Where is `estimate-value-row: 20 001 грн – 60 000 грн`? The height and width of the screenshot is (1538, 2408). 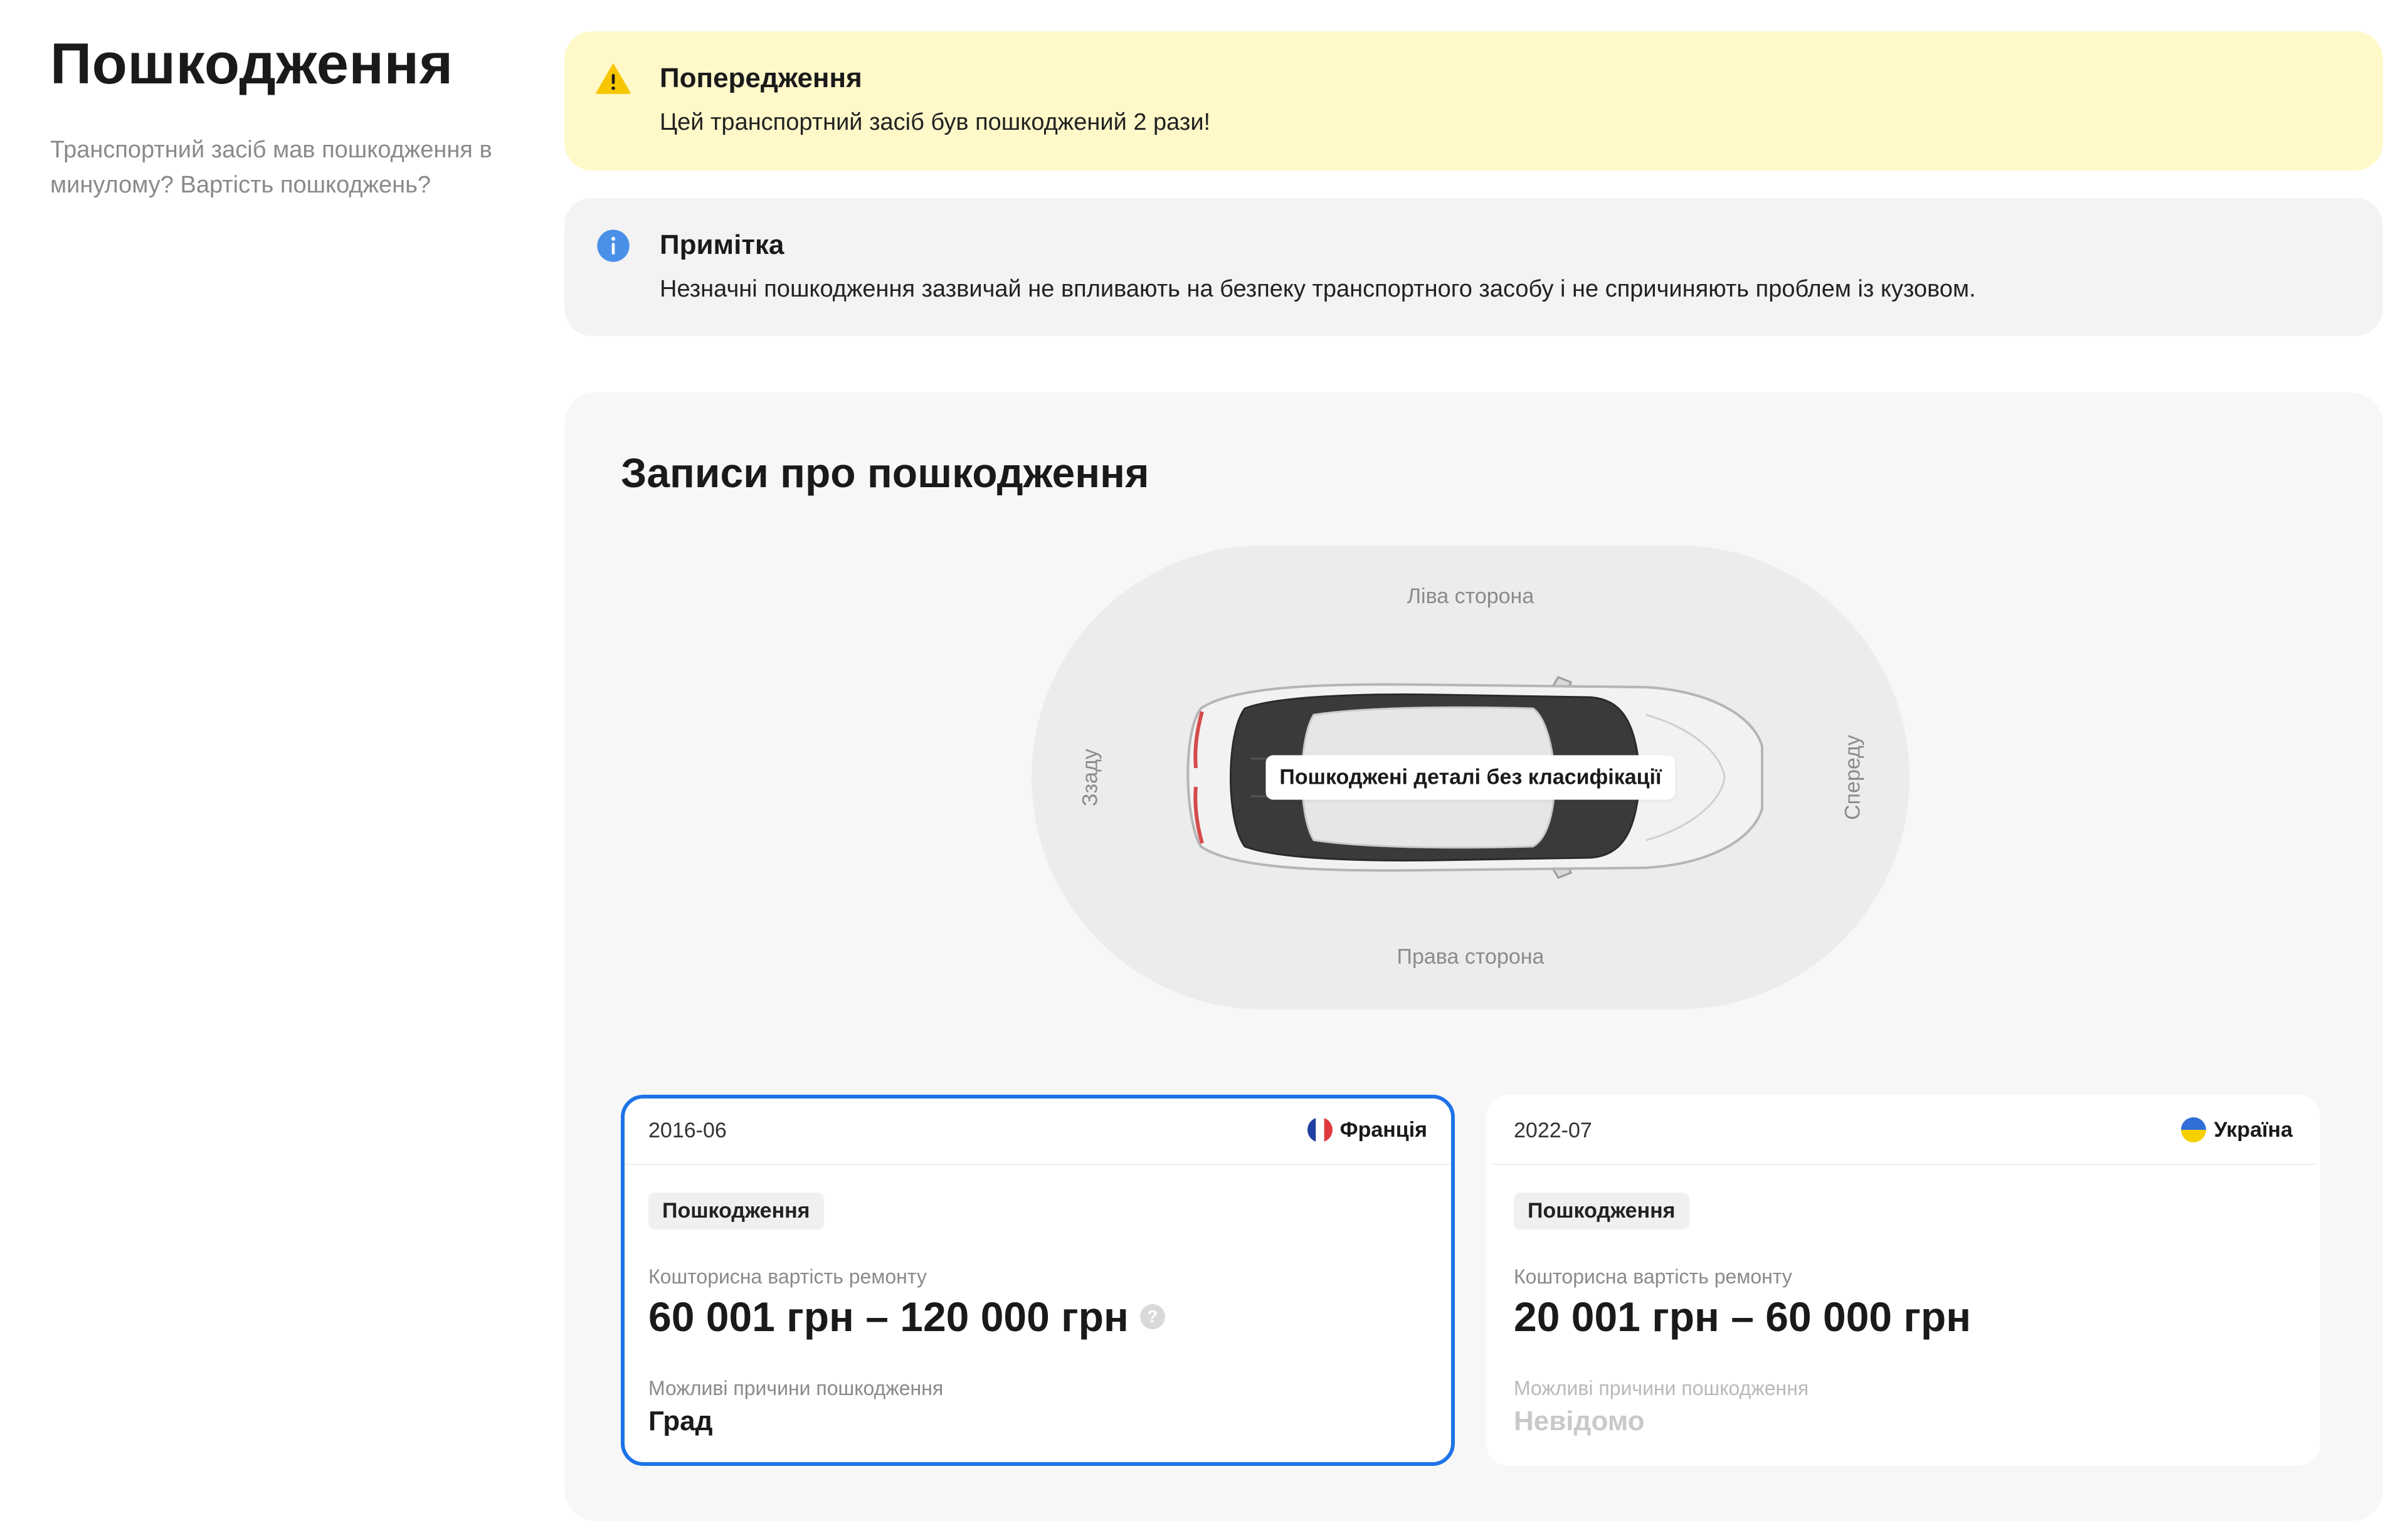 estimate-value-row: 20 001 грн – 60 000 грн is located at coordinates (1742, 1316).